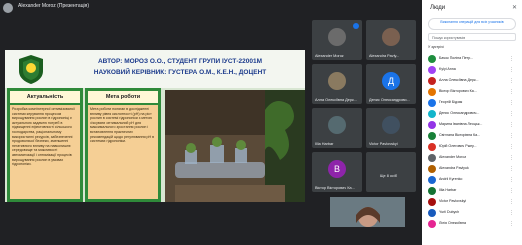 The height and width of the screenshot is (245, 522). I want to click on close-icon: ✕, so click(514, 7).